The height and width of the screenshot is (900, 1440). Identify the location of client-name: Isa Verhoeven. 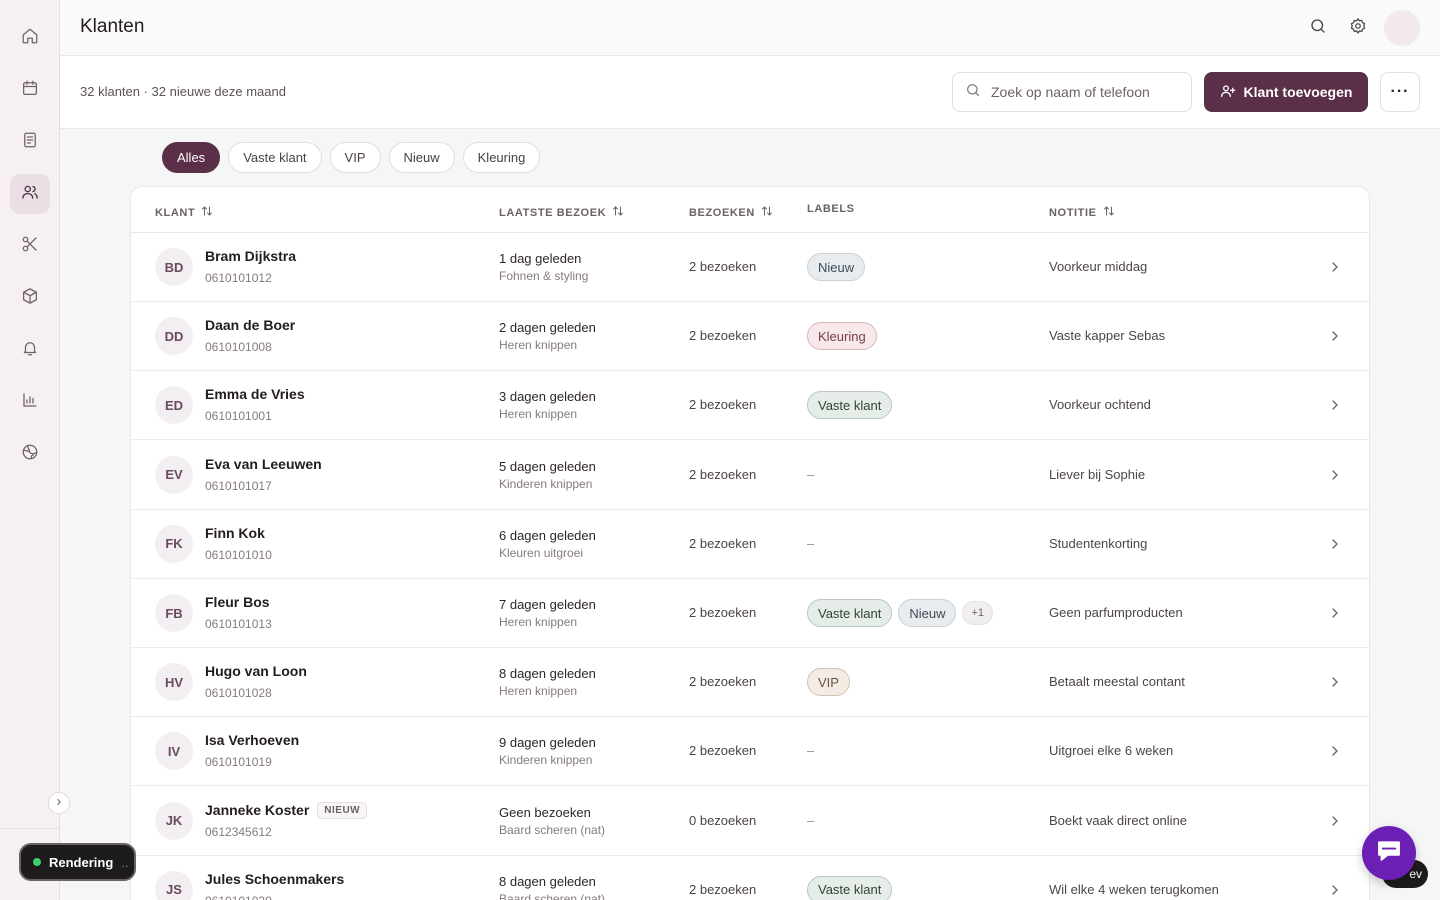
(252, 740).